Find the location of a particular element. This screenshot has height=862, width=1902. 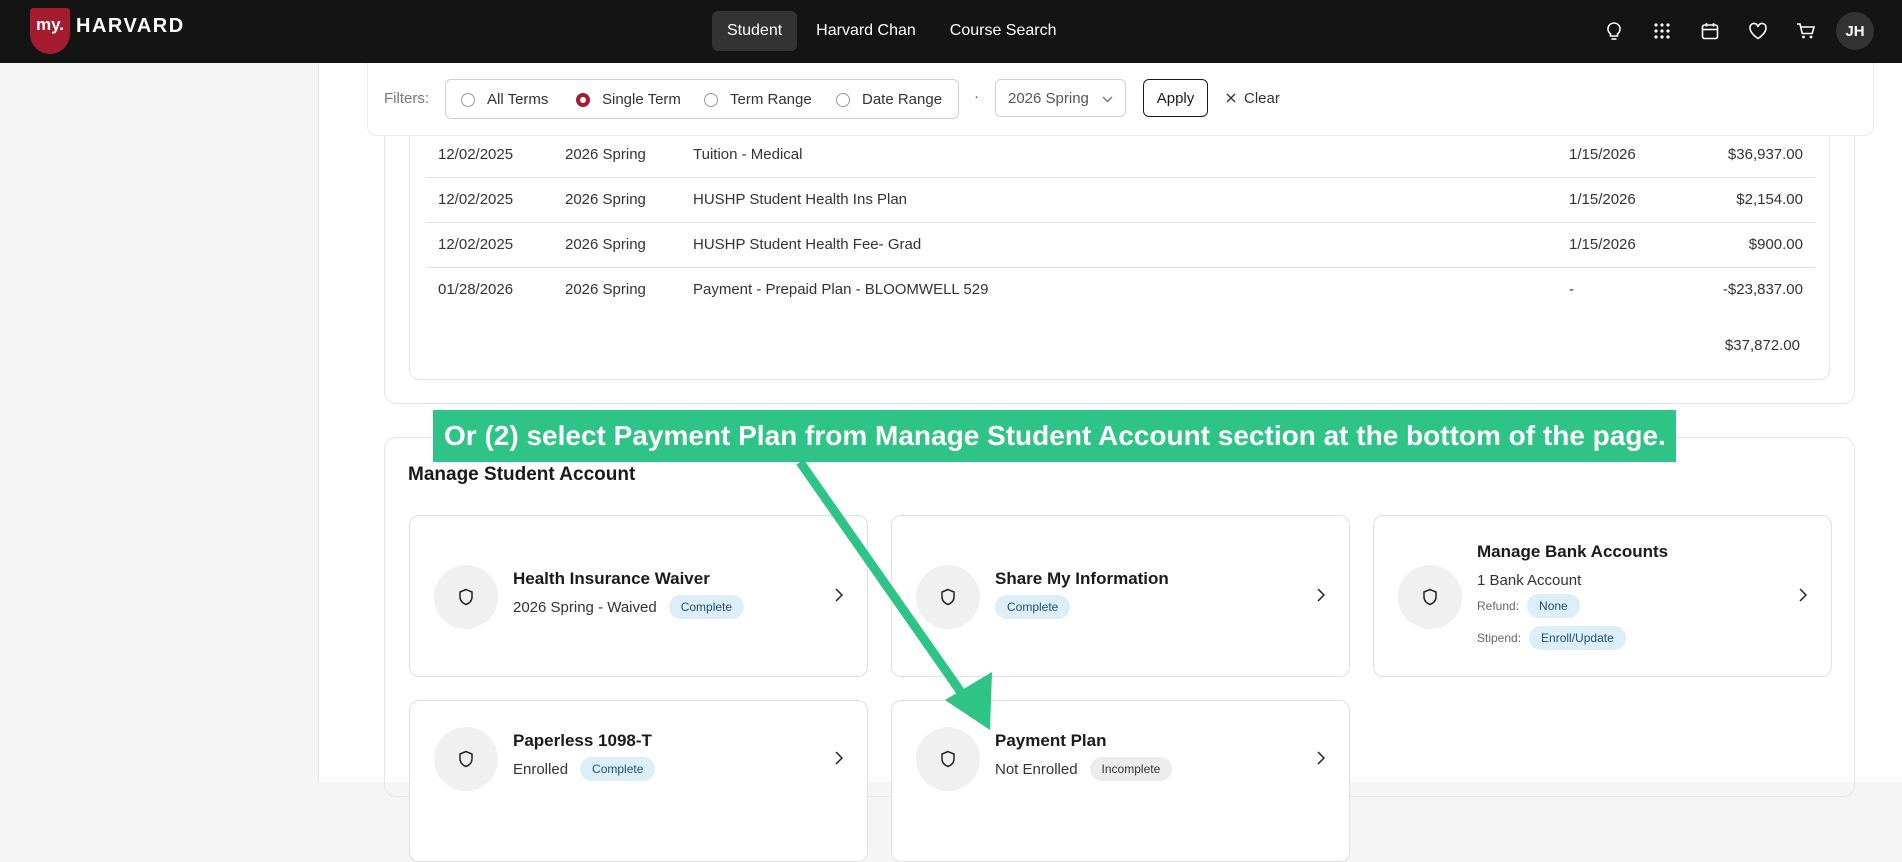

term-select-value: 2026 Spring is located at coordinates (1048, 98).